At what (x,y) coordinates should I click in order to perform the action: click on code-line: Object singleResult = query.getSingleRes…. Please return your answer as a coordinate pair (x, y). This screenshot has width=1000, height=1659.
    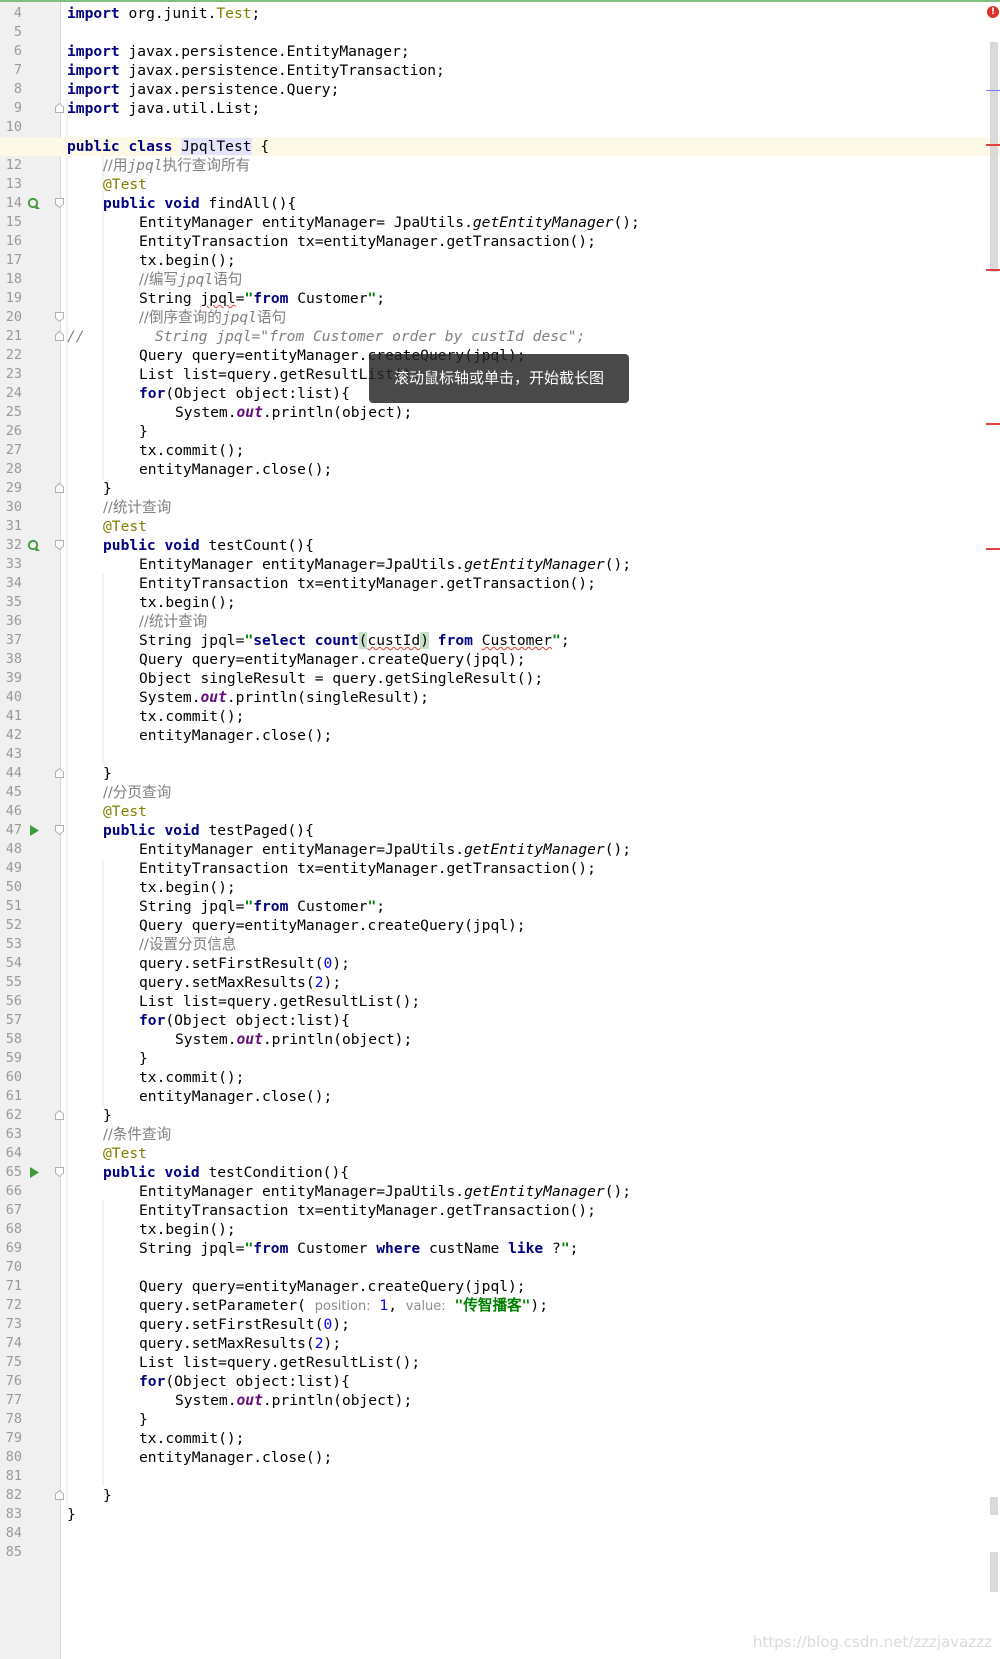
    Looking at the image, I should click on (500, 678).